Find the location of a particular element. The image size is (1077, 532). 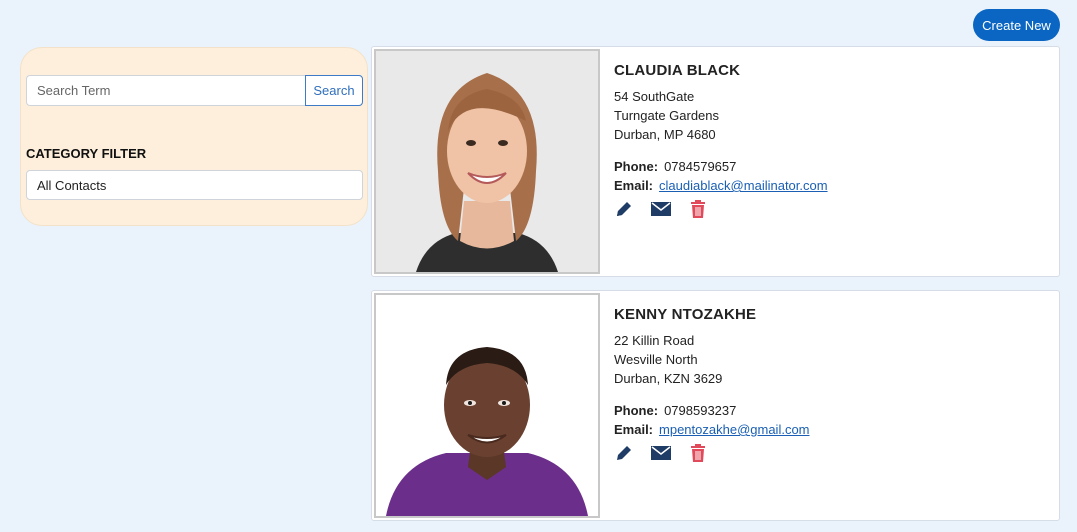

phone-row: Phone: 0798593237 is located at coordinates (675, 410).